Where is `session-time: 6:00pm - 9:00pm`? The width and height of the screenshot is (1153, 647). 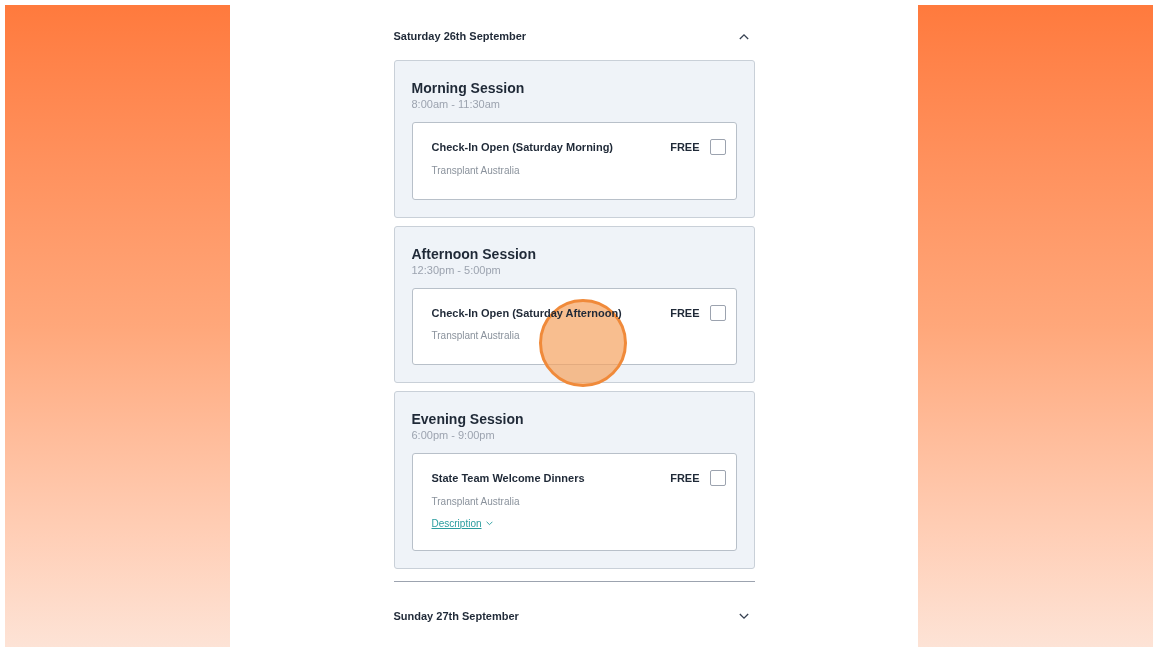 session-time: 6:00pm - 9:00pm is located at coordinates (453, 435).